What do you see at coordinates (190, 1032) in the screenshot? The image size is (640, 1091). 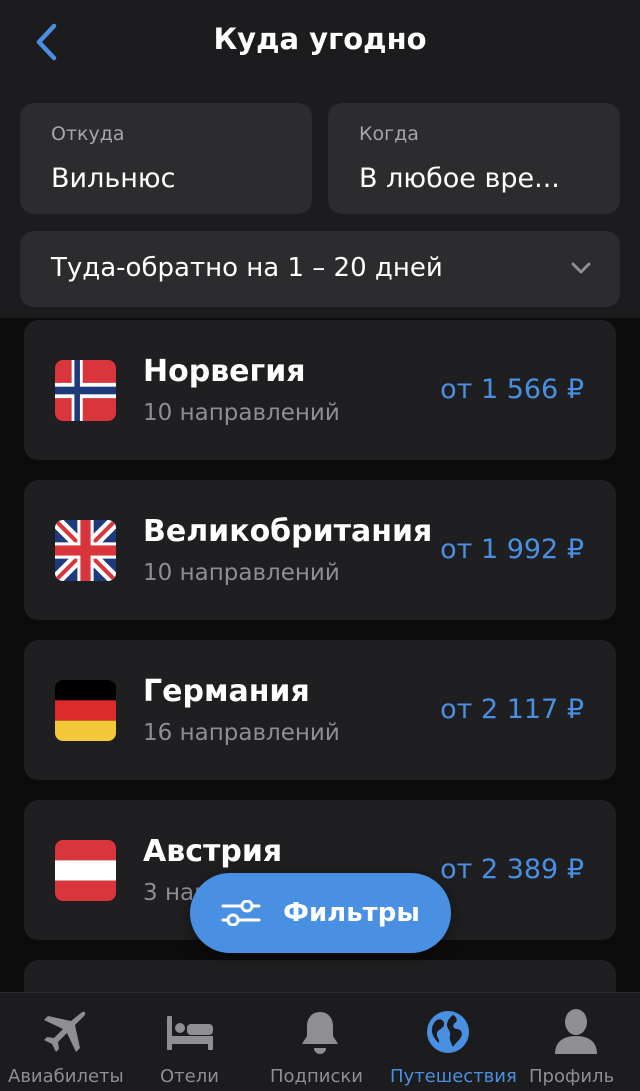 I see `bed-icon` at bounding box center [190, 1032].